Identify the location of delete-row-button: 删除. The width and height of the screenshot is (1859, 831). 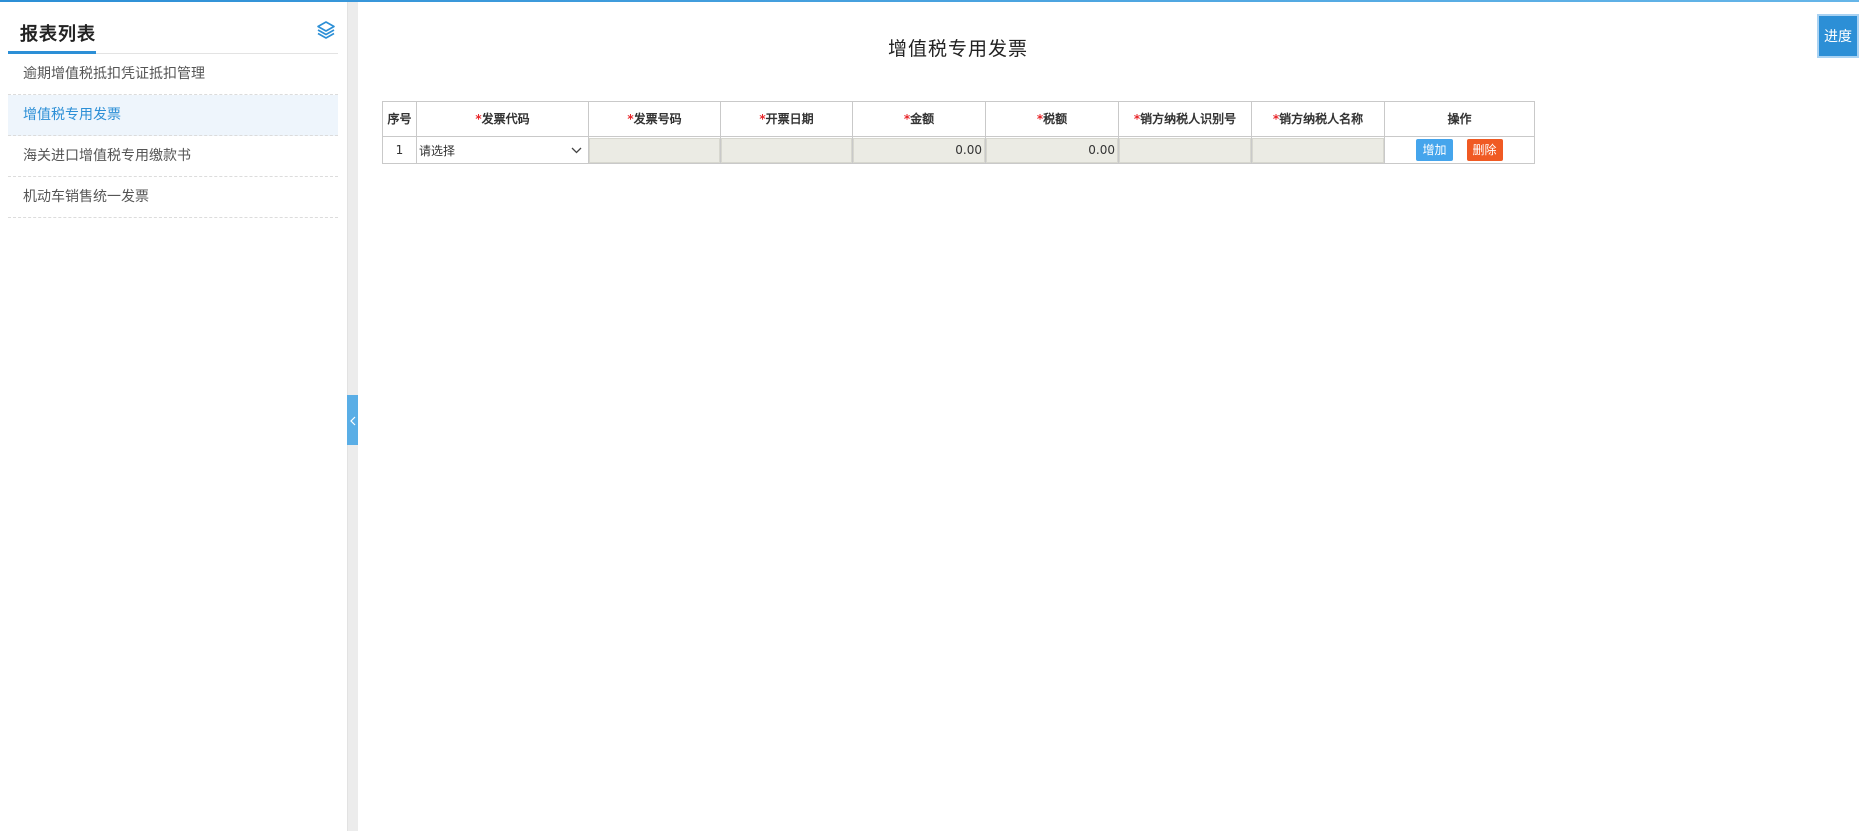
(1484, 150).